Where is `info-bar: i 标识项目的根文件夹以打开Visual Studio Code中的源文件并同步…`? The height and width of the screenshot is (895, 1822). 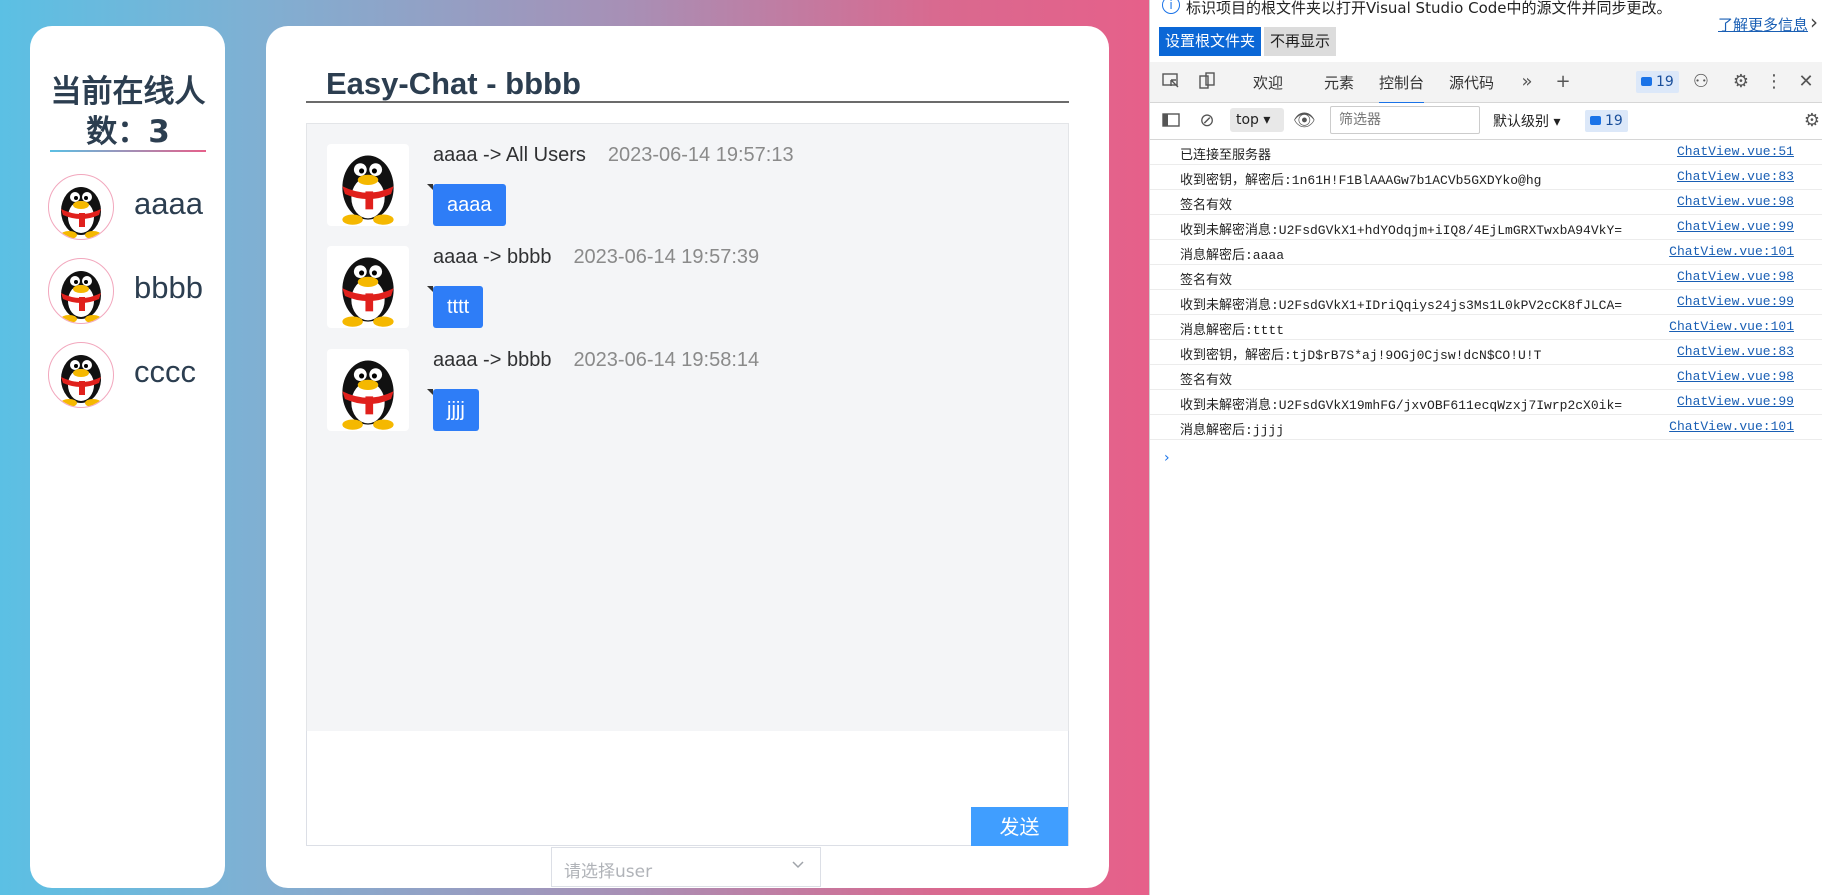
info-bar: i 标识项目的根文件夹以打开Visual Studio Code中的源文件并同步… is located at coordinates (1486, 31).